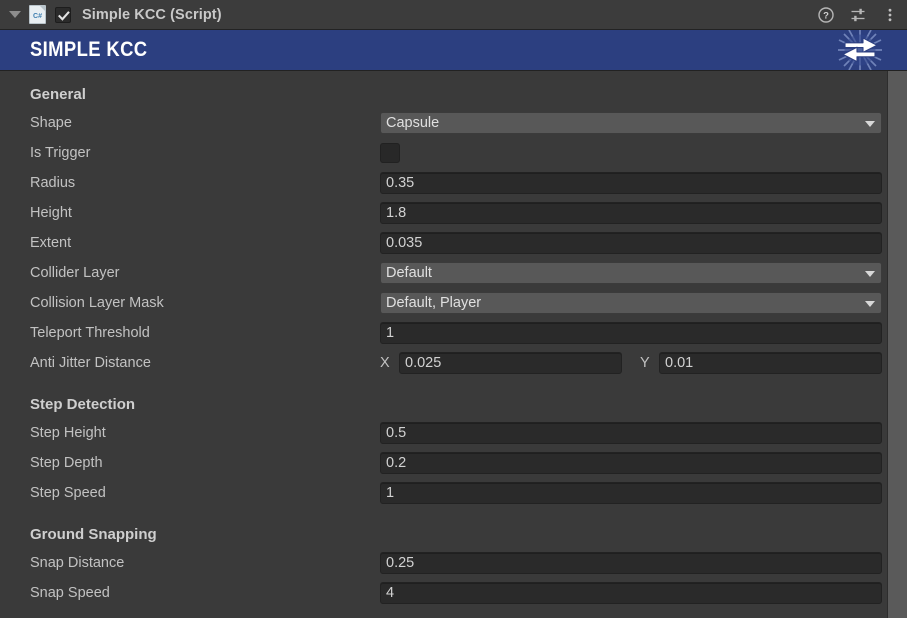 This screenshot has height=618, width=907. Describe the element at coordinates (510, 363) in the screenshot. I see `axis-x-input: 0.025` at that location.